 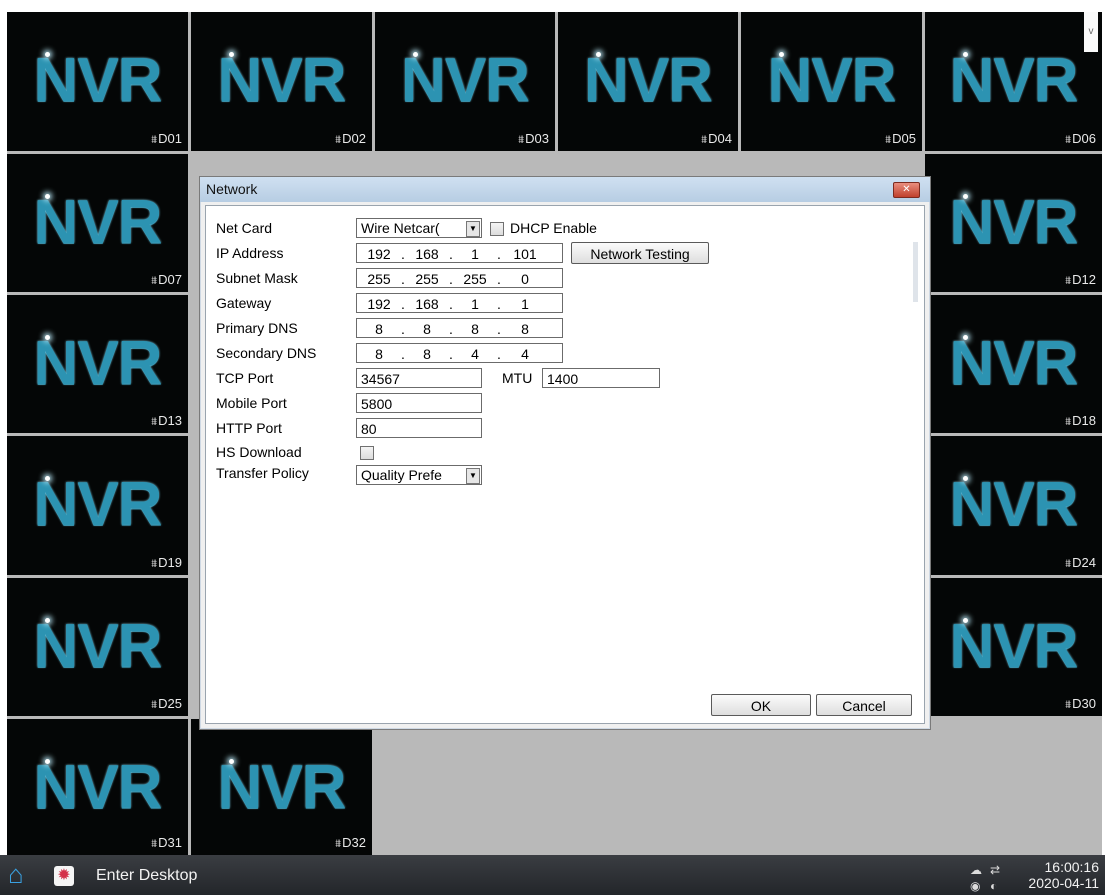 What do you see at coordinates (1084, 279) in the screenshot?
I see `channel-id: D12` at bounding box center [1084, 279].